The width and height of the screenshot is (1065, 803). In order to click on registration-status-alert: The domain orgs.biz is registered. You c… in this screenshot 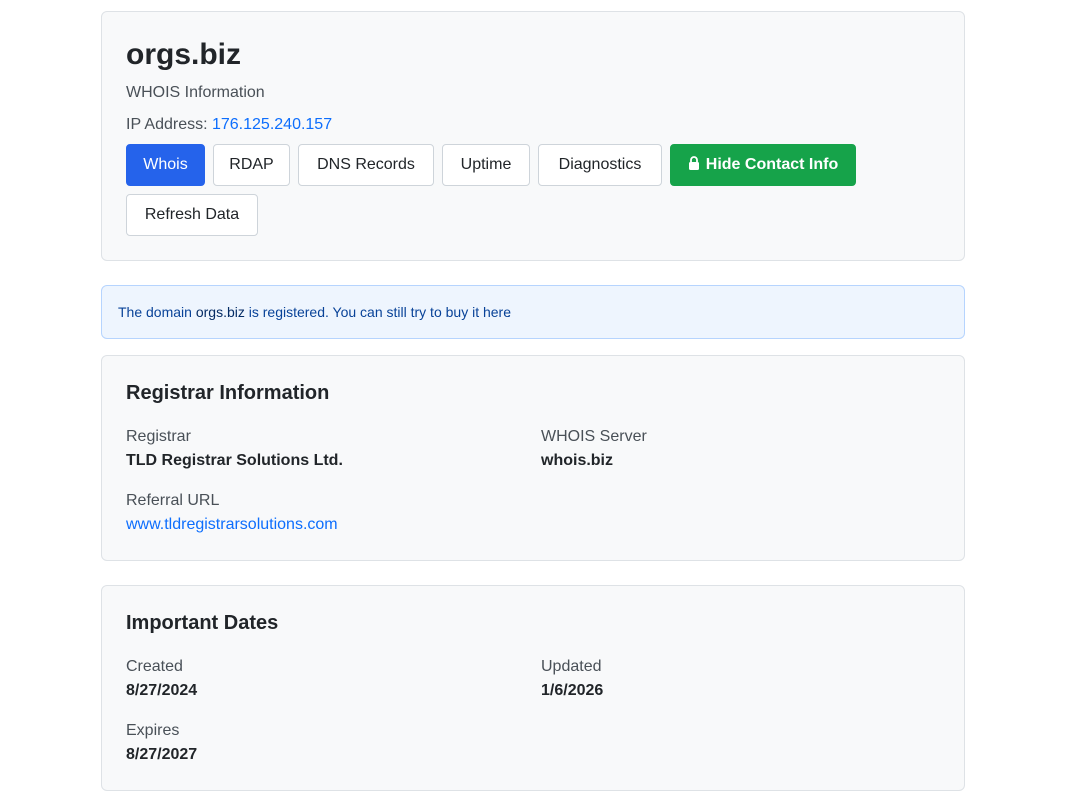, I will do `click(533, 312)`.